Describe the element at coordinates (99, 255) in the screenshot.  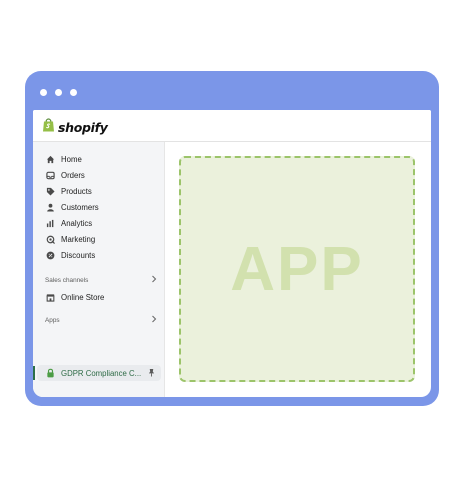
I see `sidebar-item-discounts: Discounts` at that location.